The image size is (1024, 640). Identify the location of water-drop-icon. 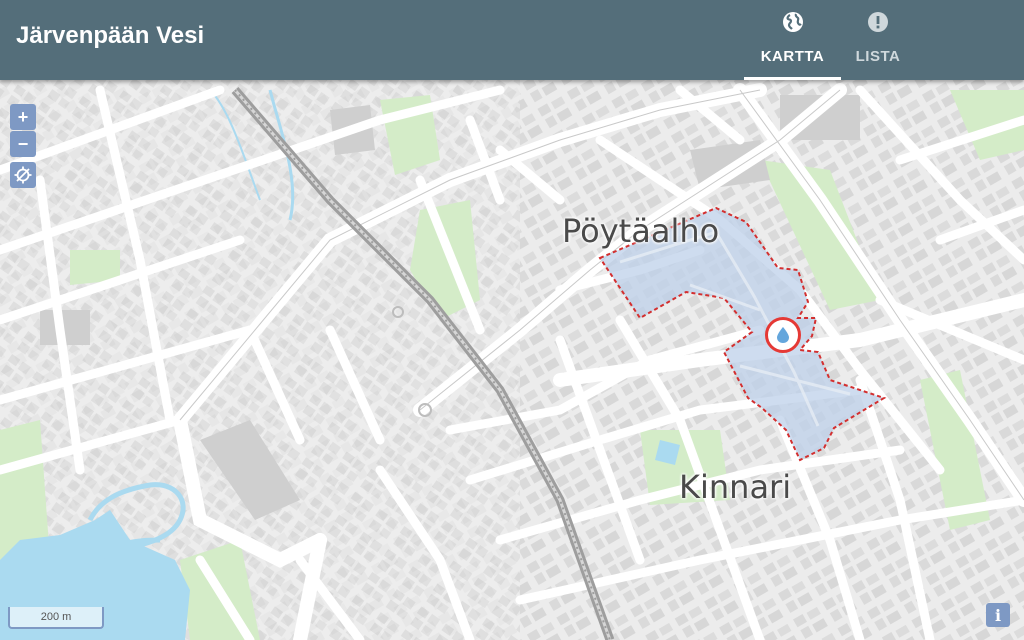
(783, 335).